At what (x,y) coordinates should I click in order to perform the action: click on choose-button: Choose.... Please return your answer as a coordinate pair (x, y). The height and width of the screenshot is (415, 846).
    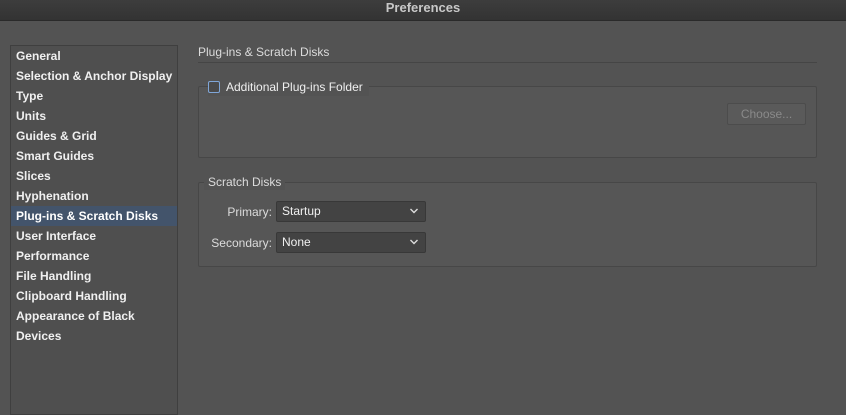
    Looking at the image, I should click on (766, 114).